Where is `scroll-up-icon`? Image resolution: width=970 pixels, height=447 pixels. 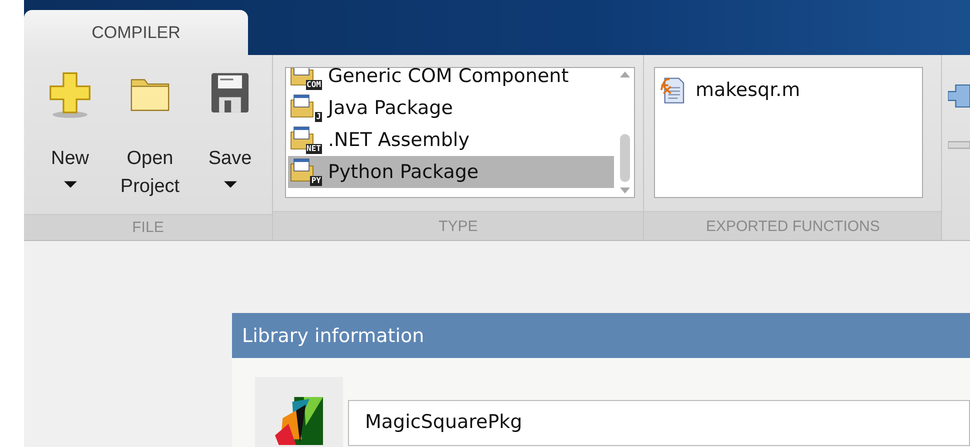
scroll-up-icon is located at coordinates (625, 74).